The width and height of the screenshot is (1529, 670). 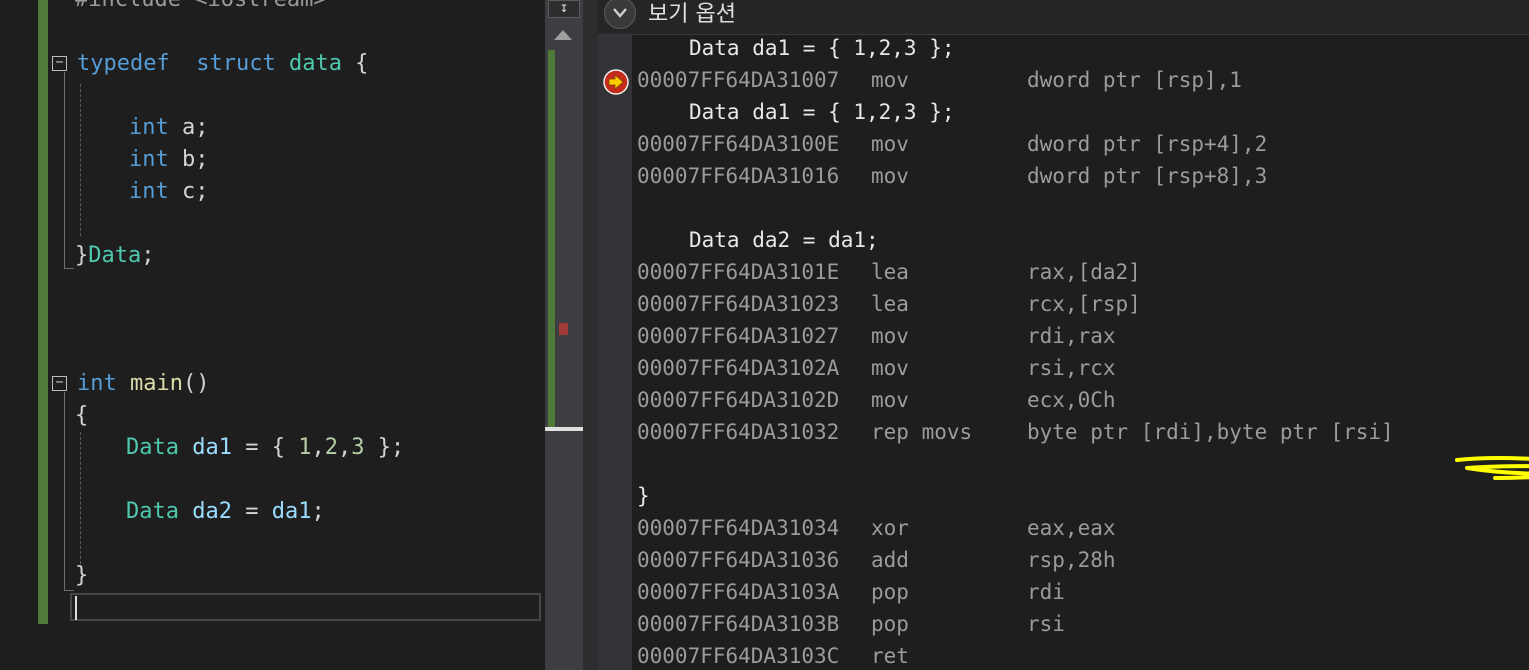 I want to click on code-token: b;, so click(x=188, y=159).